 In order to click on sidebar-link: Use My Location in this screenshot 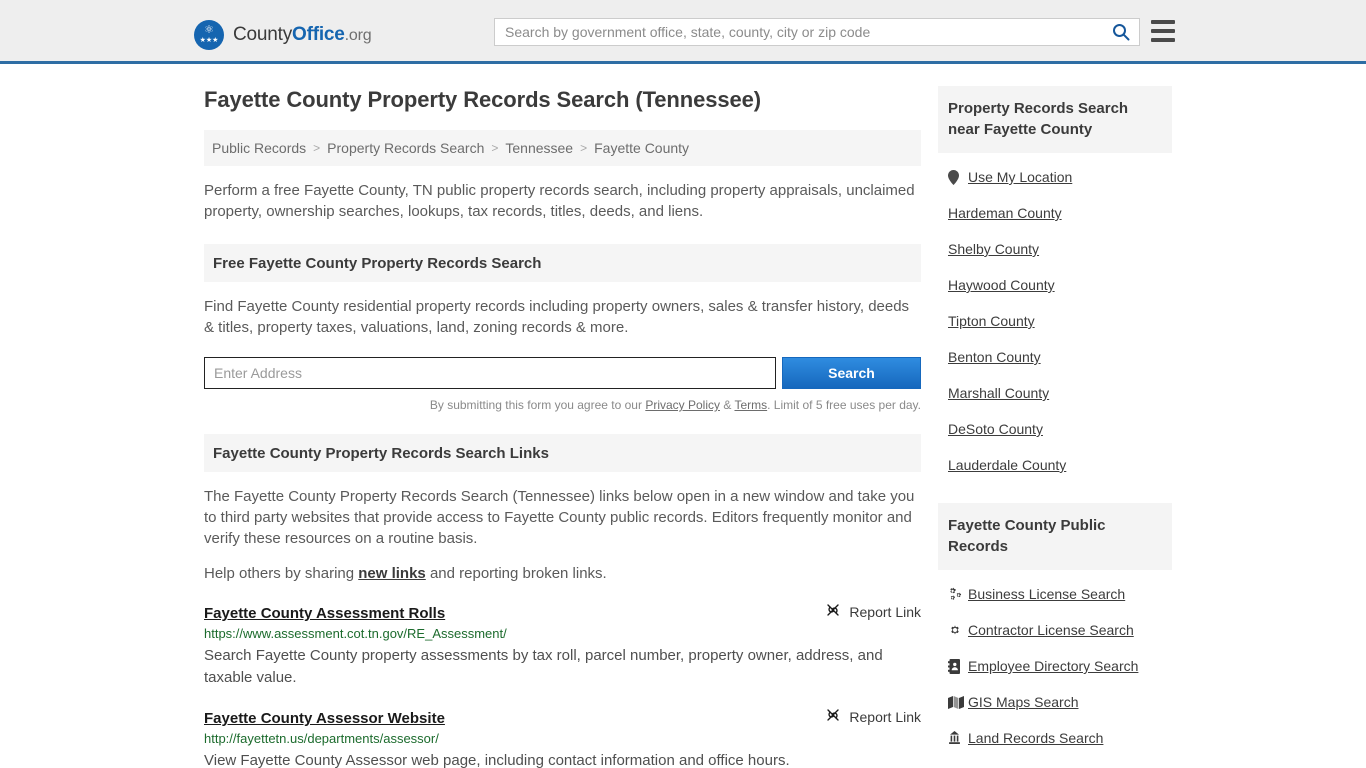, I will do `click(1020, 177)`.